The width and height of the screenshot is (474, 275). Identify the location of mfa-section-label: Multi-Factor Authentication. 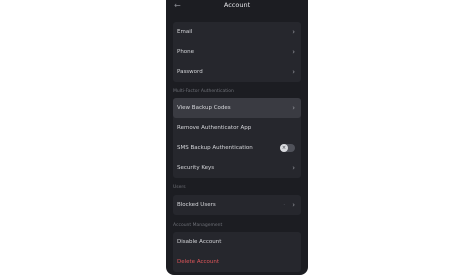
(203, 91).